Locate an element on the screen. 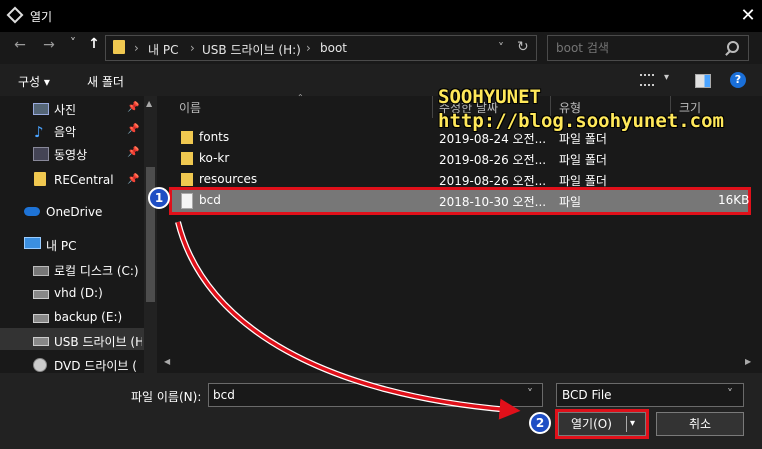 Image resolution: width=762 pixels, height=449 pixels. step-badge-2: 2 is located at coordinates (540, 423).